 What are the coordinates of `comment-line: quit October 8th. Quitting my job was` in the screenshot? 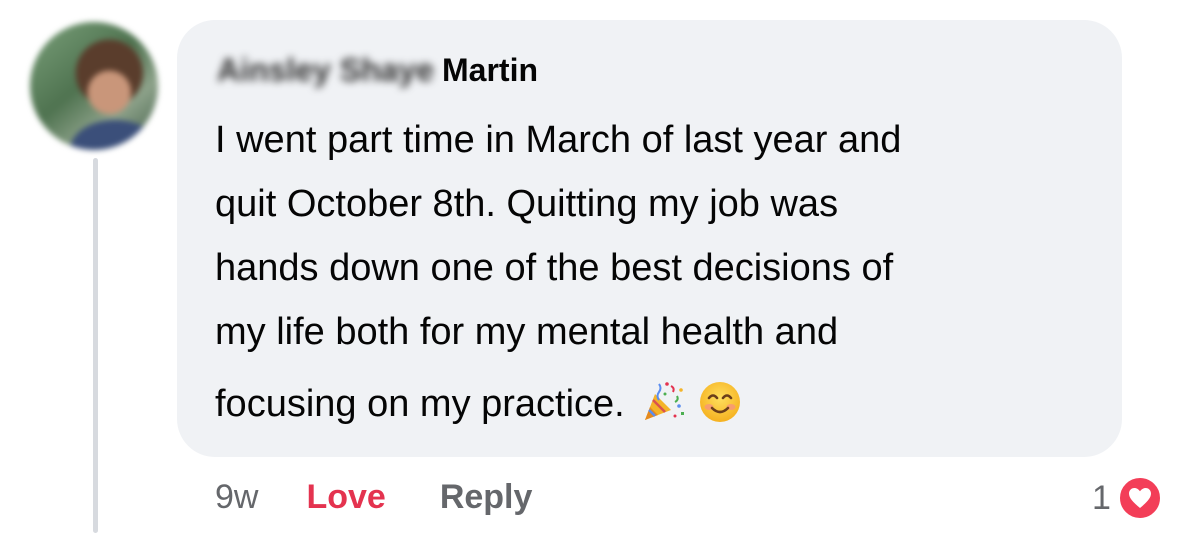 It's located at (527, 204).